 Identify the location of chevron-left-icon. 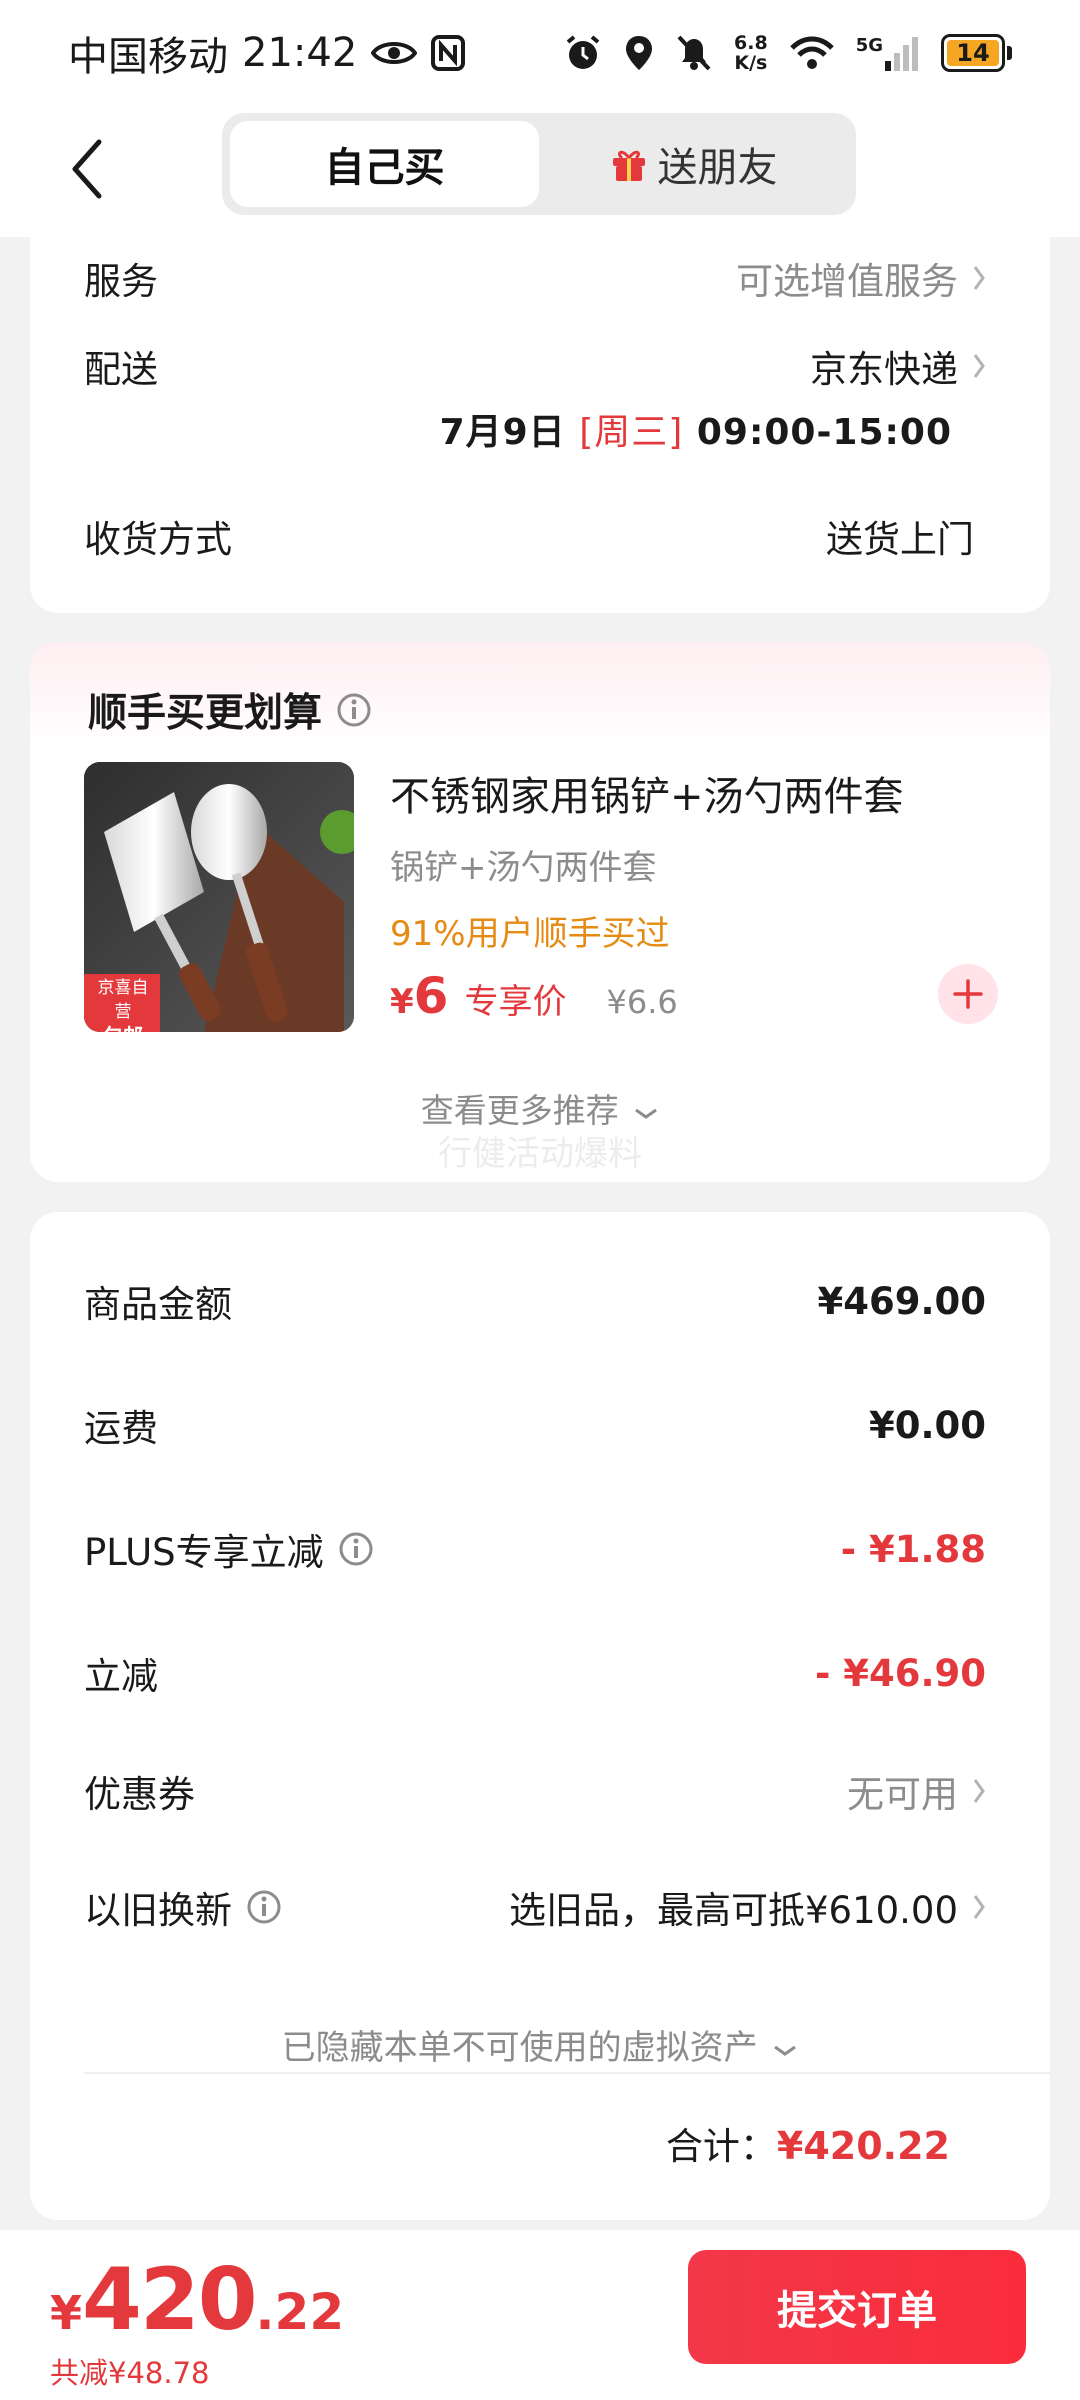
(87, 169).